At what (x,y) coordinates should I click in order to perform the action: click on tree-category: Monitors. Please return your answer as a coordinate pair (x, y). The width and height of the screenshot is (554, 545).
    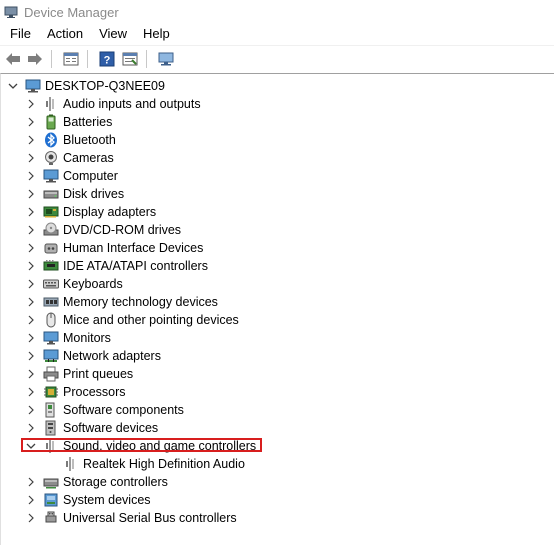
    Looking at the image, I should click on (68, 338).